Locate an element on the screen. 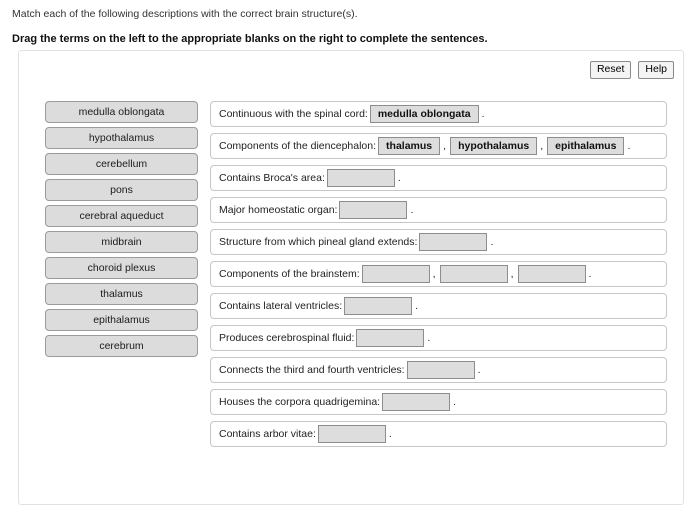  term-label: cerebral aqueduct is located at coordinates (121, 216).